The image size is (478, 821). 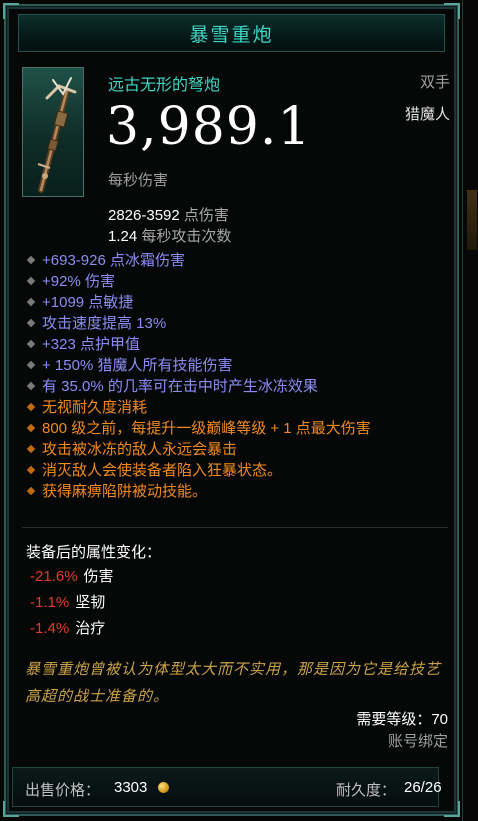 I want to click on tooltip-footer: 出售价格： 3303 耐久度： 26/26, so click(x=227, y=787).